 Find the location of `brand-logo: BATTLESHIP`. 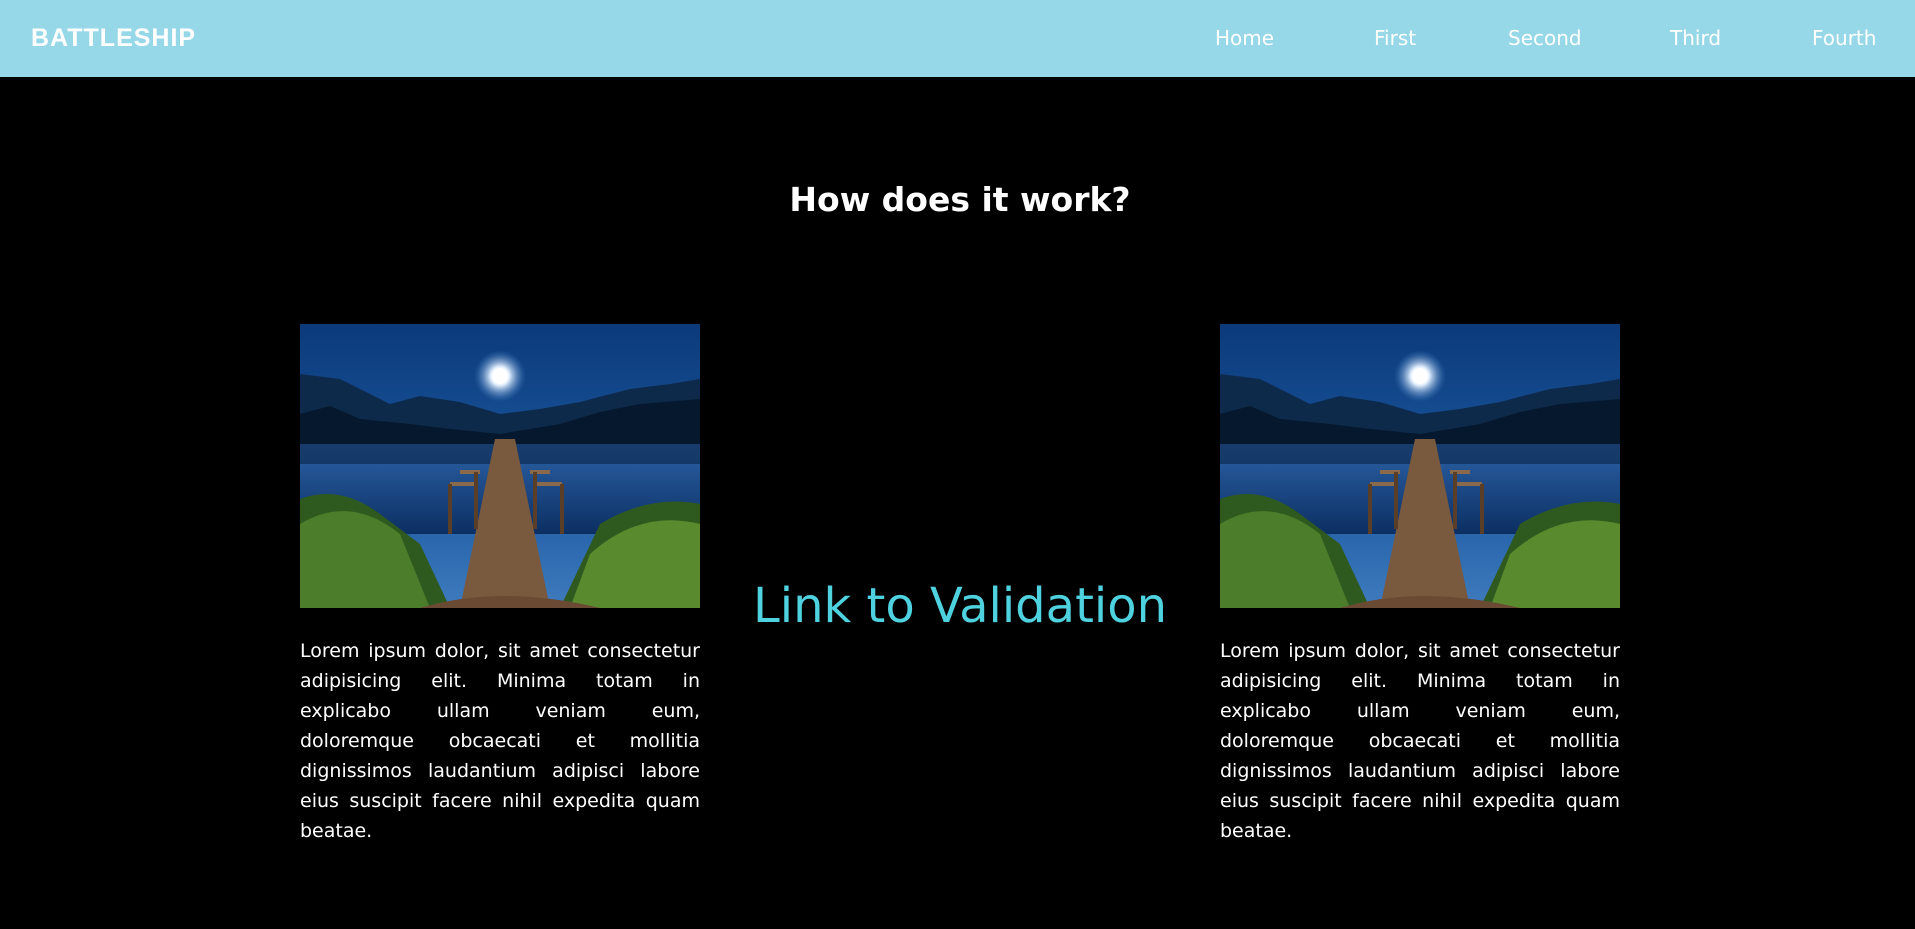

brand-logo: BATTLESHIP is located at coordinates (113, 38).